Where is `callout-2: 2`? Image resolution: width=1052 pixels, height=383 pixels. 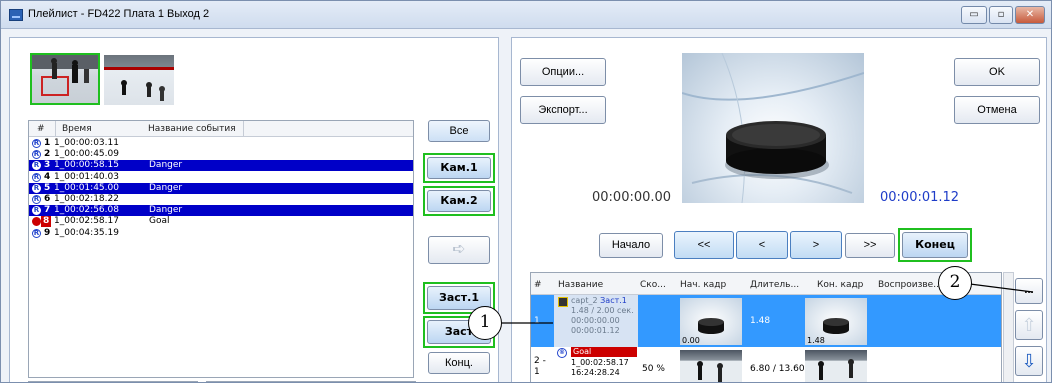
callout-2: 2 is located at coordinates (955, 283).